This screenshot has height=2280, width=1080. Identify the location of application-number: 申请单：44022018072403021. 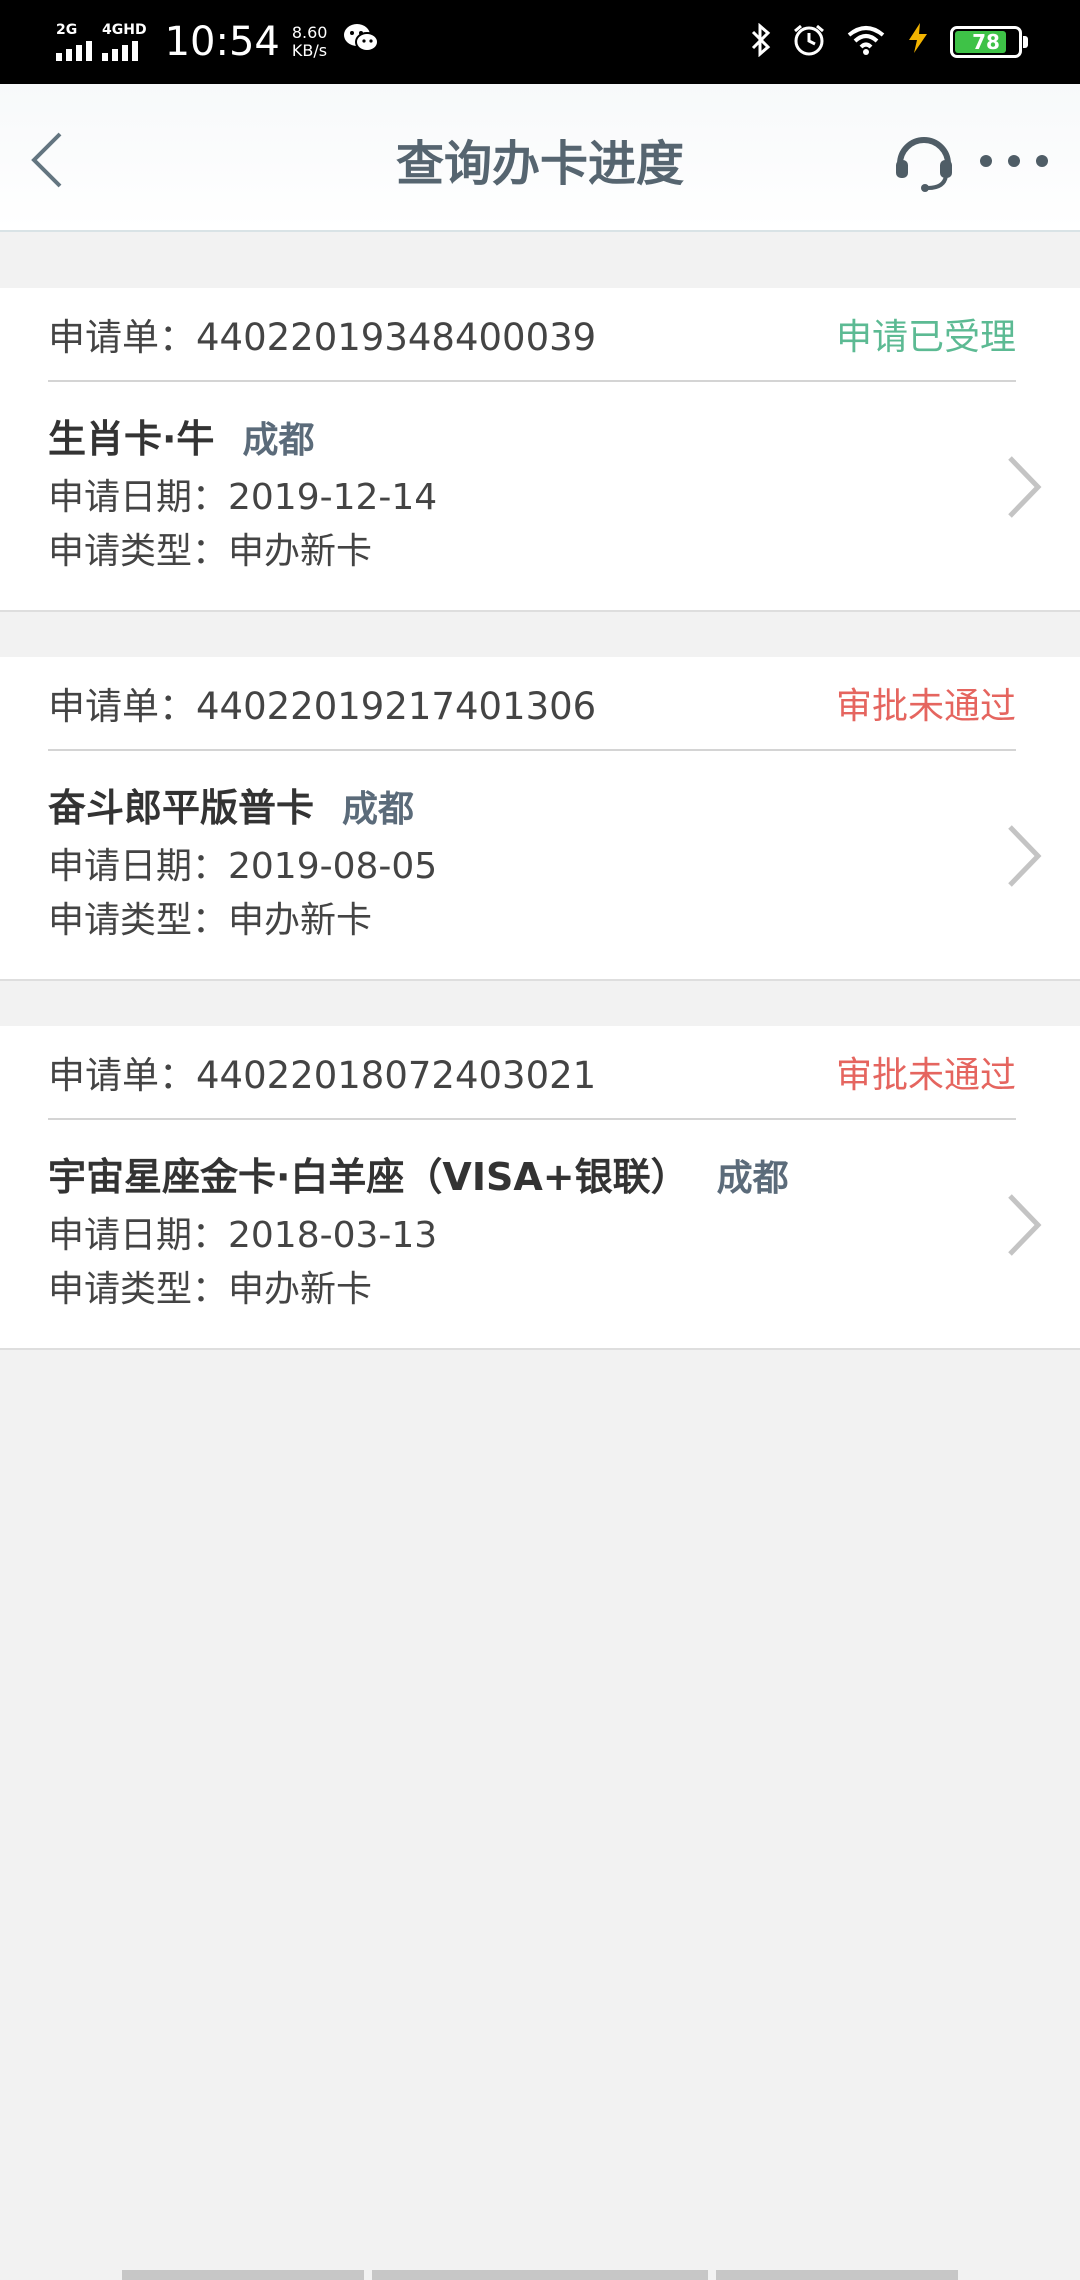
(322, 1075).